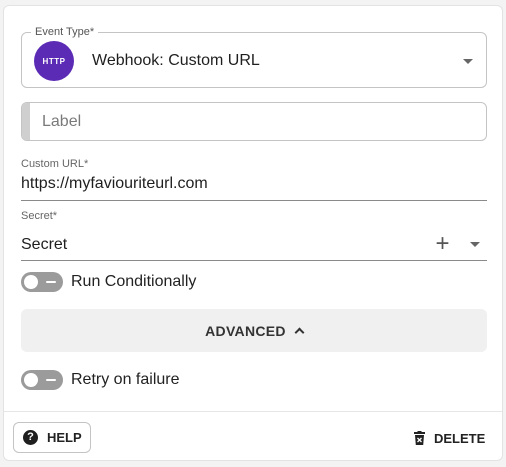 This screenshot has width=506, height=467. What do you see at coordinates (254, 236) in the screenshot?
I see `secret-field: Secret* Secret +` at bounding box center [254, 236].